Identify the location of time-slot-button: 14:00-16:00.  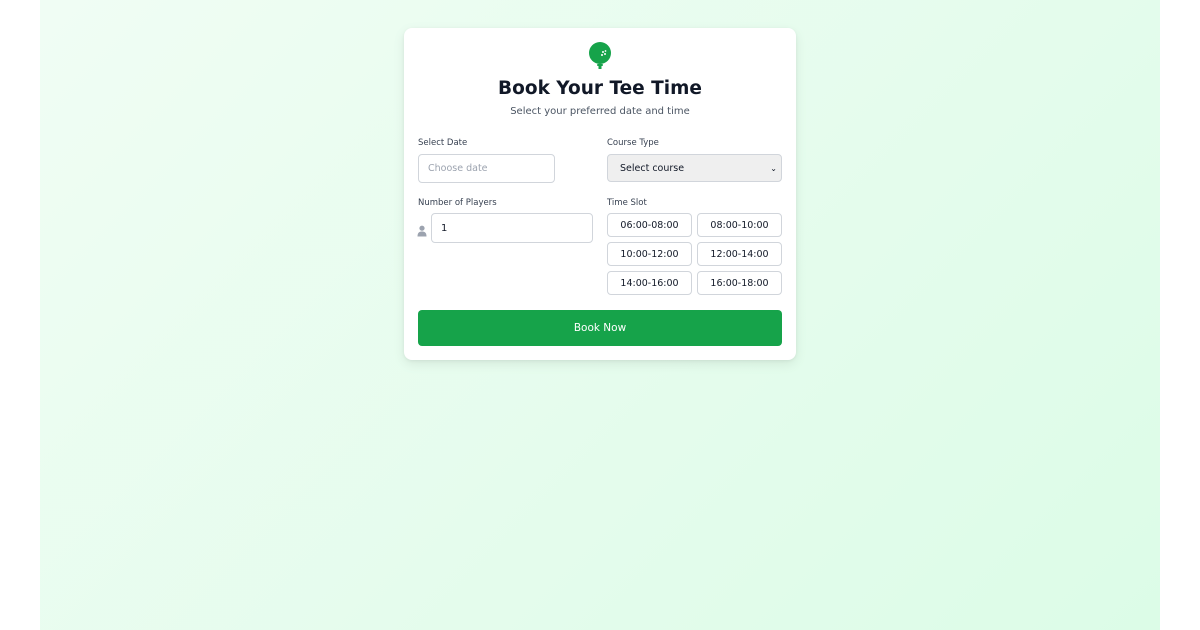
(649, 283).